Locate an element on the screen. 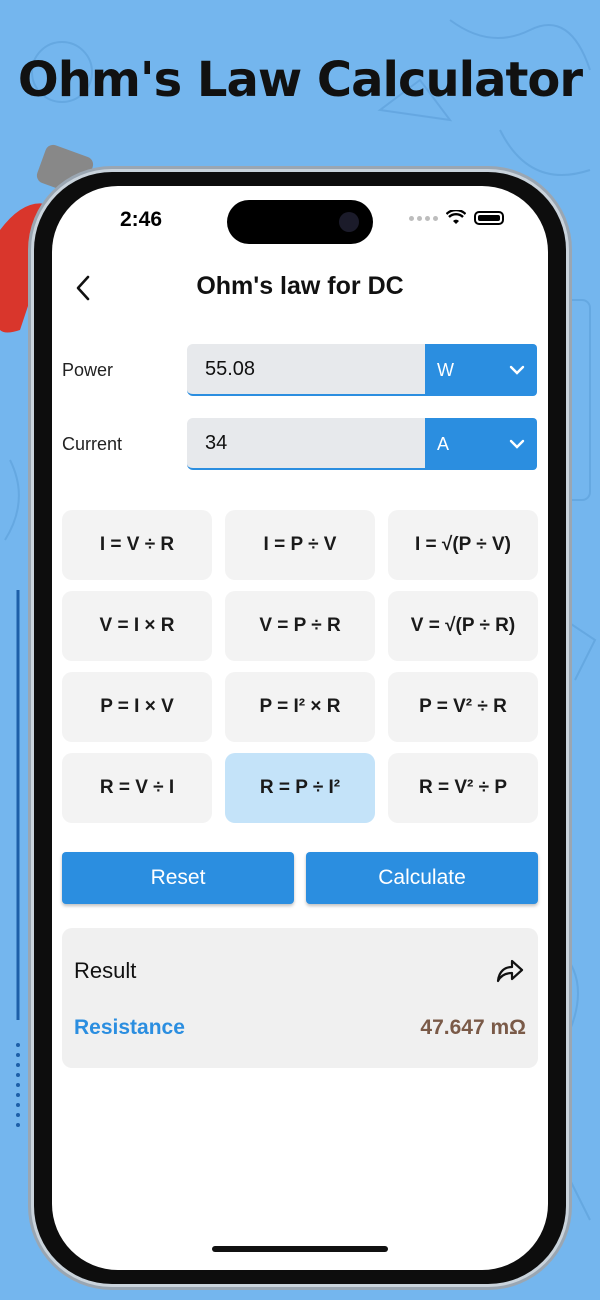  power-label: Power is located at coordinates (88, 370).